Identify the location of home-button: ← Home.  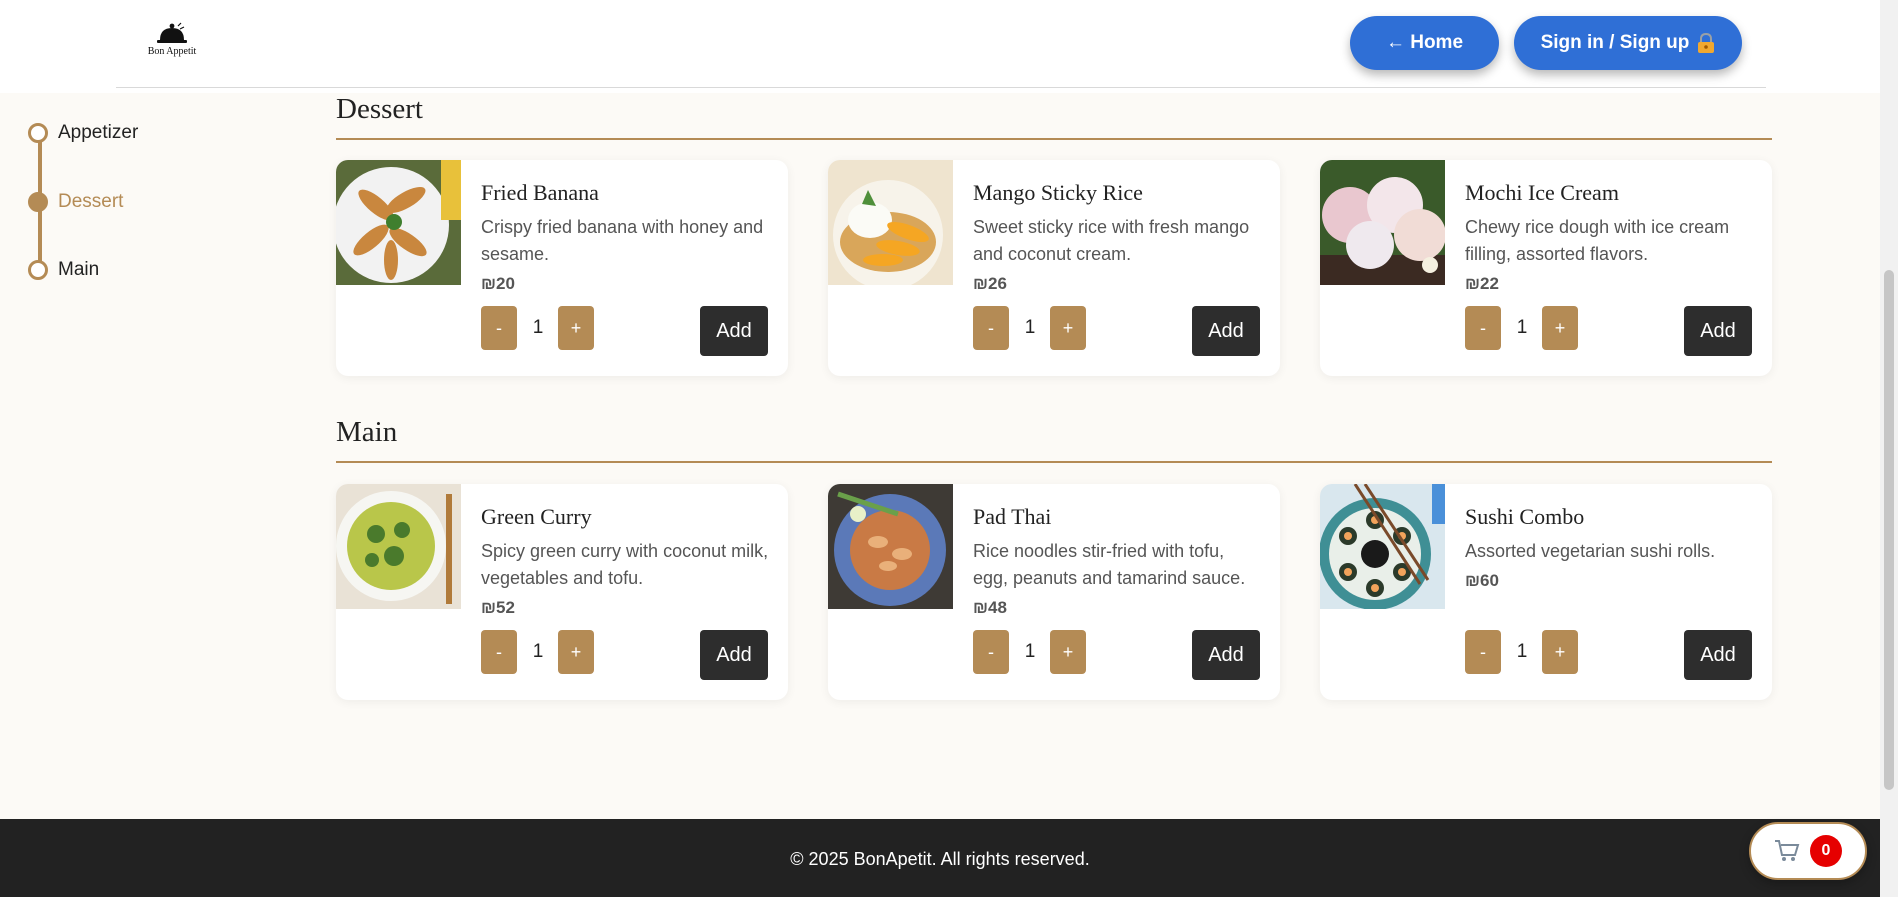
(1424, 43).